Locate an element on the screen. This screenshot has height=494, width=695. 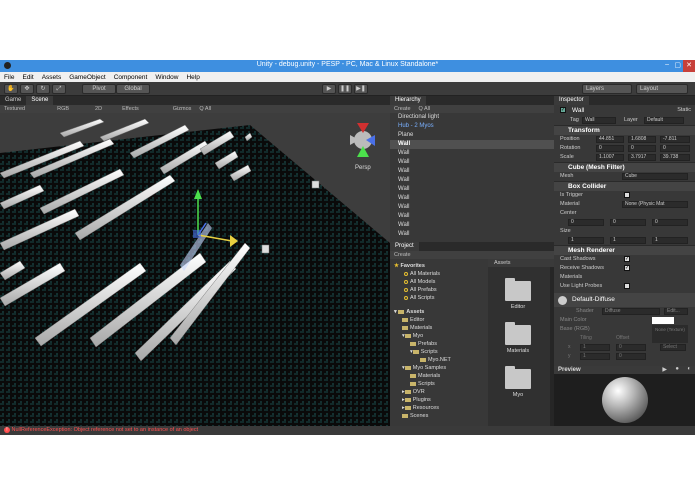
tab-project: Project is located at coordinates (404, 246).